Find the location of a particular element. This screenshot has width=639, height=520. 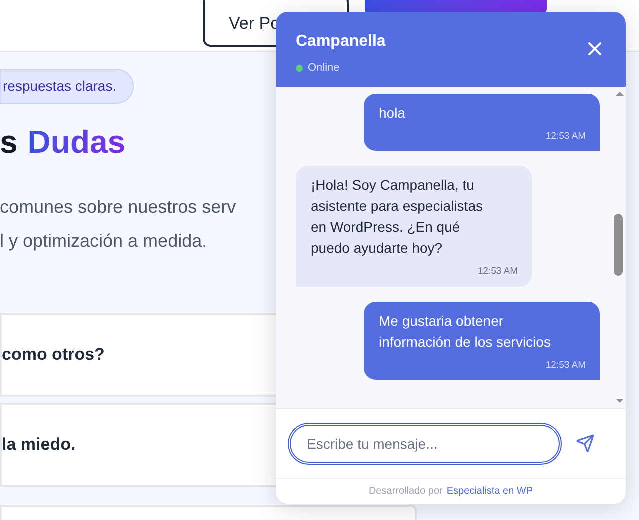

send-button is located at coordinates (585, 443).